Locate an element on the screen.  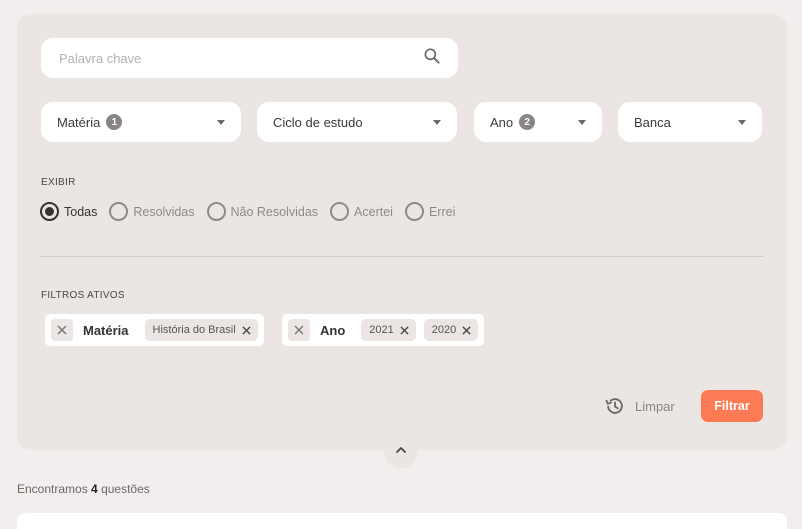
search-box is located at coordinates (249, 58).